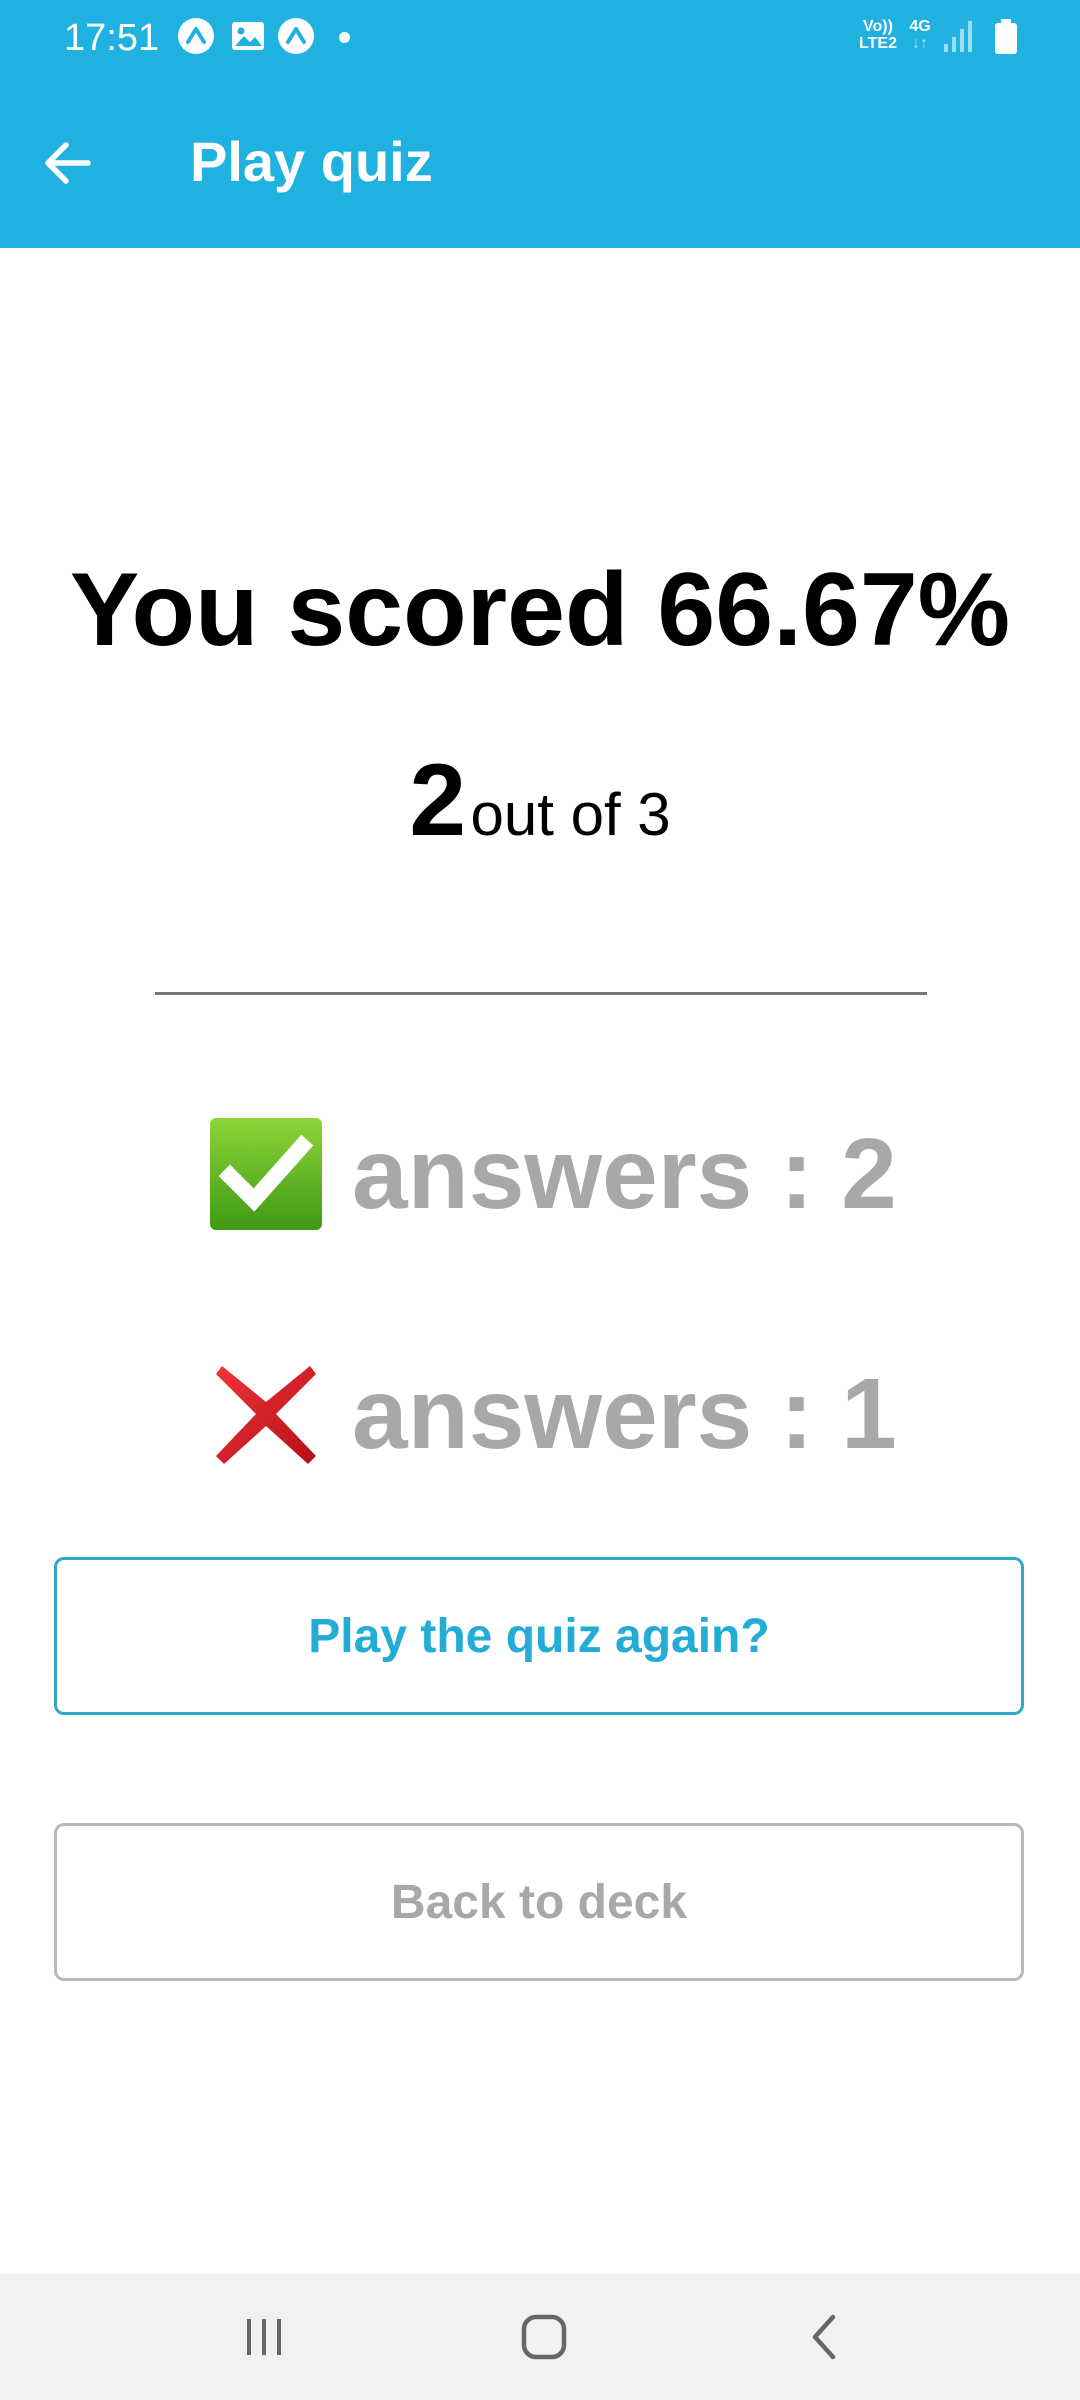 This screenshot has height=2400, width=1080. What do you see at coordinates (266, 1415) in the screenshot?
I see `cross-mark-icon` at bounding box center [266, 1415].